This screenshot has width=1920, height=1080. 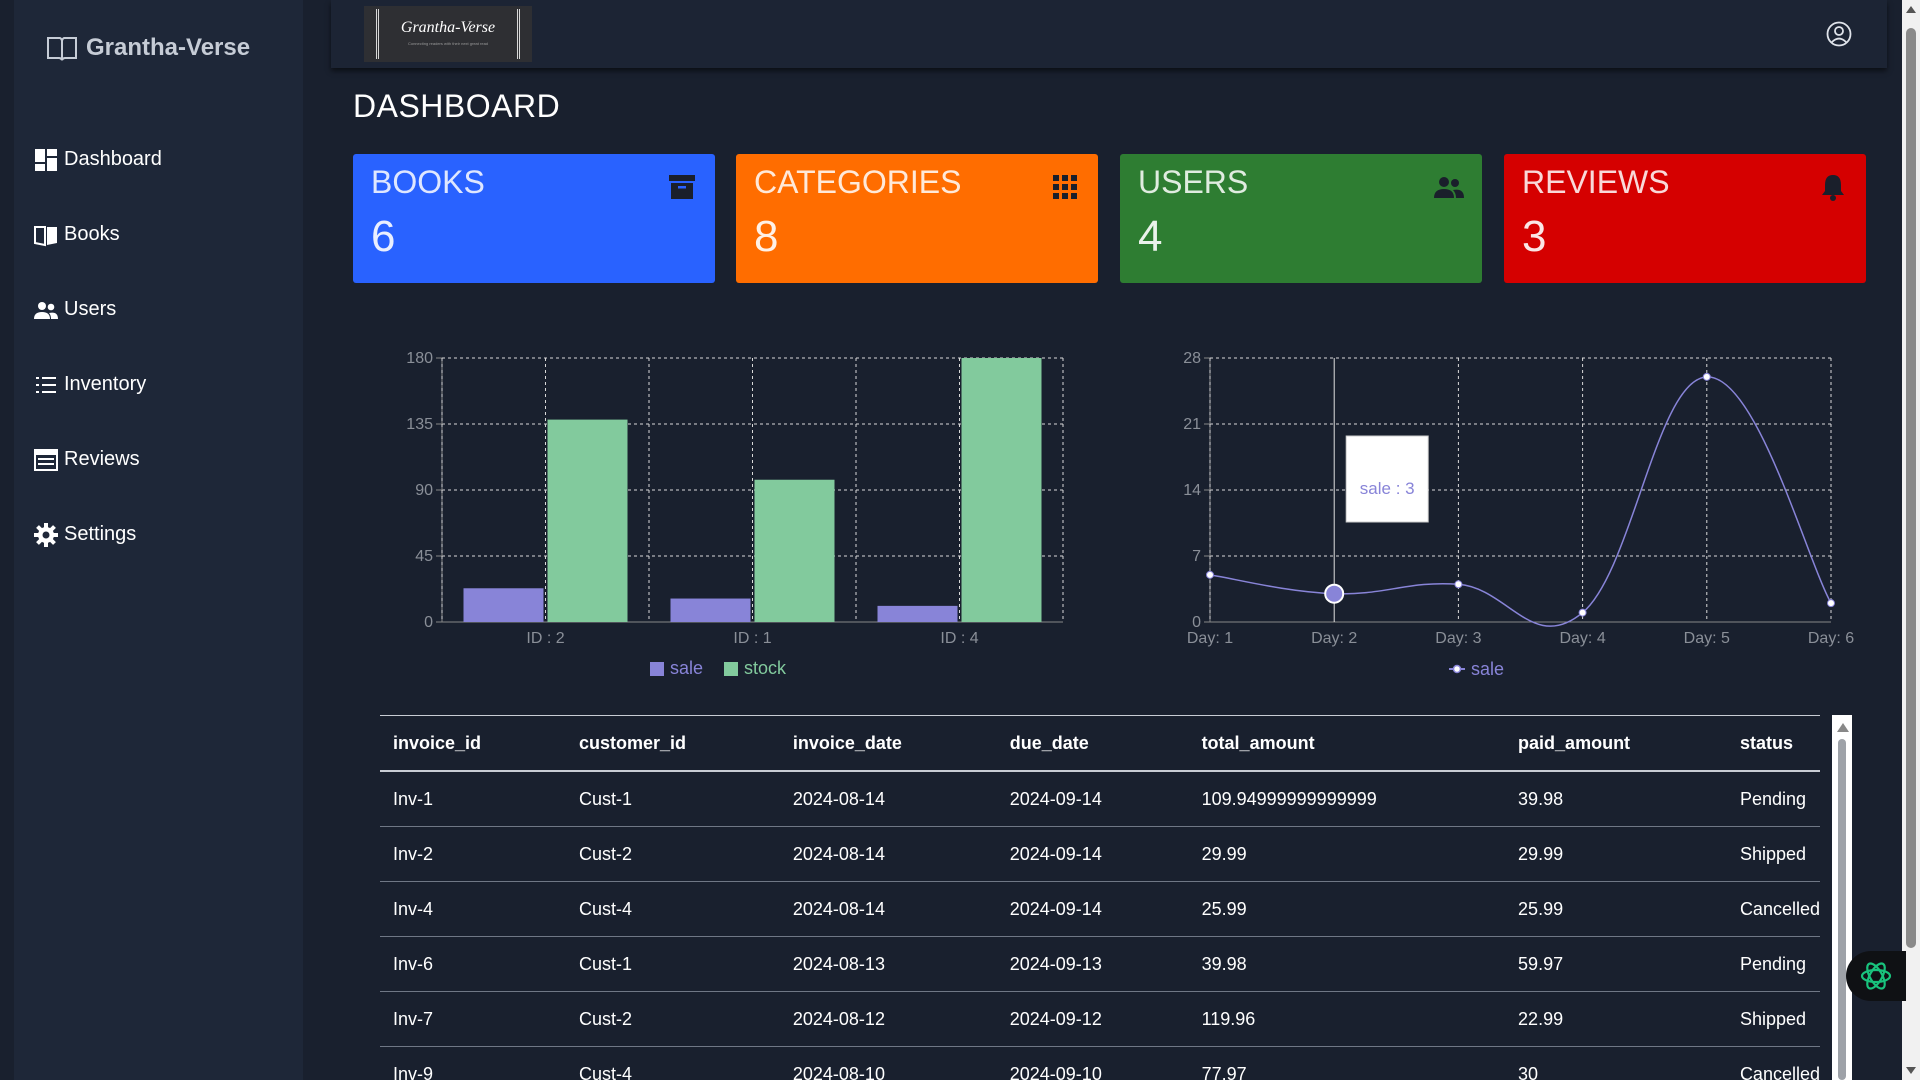 I want to click on column-header-invoice-date: invoice_date, so click(x=888, y=743).